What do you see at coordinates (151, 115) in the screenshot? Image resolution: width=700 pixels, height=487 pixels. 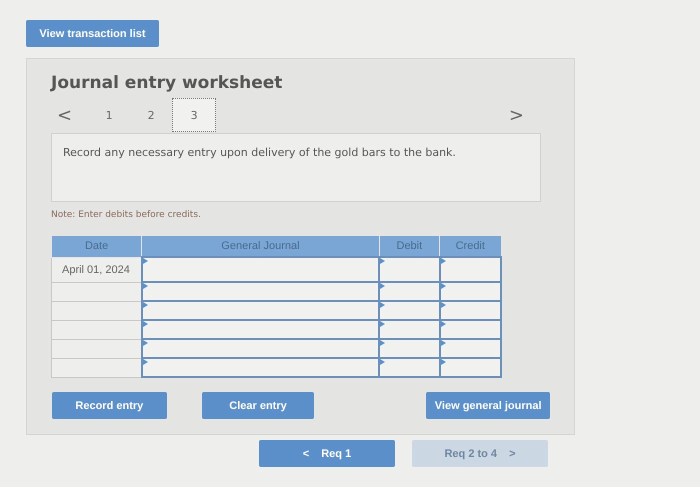 I see `worksheet-tab: 2` at bounding box center [151, 115].